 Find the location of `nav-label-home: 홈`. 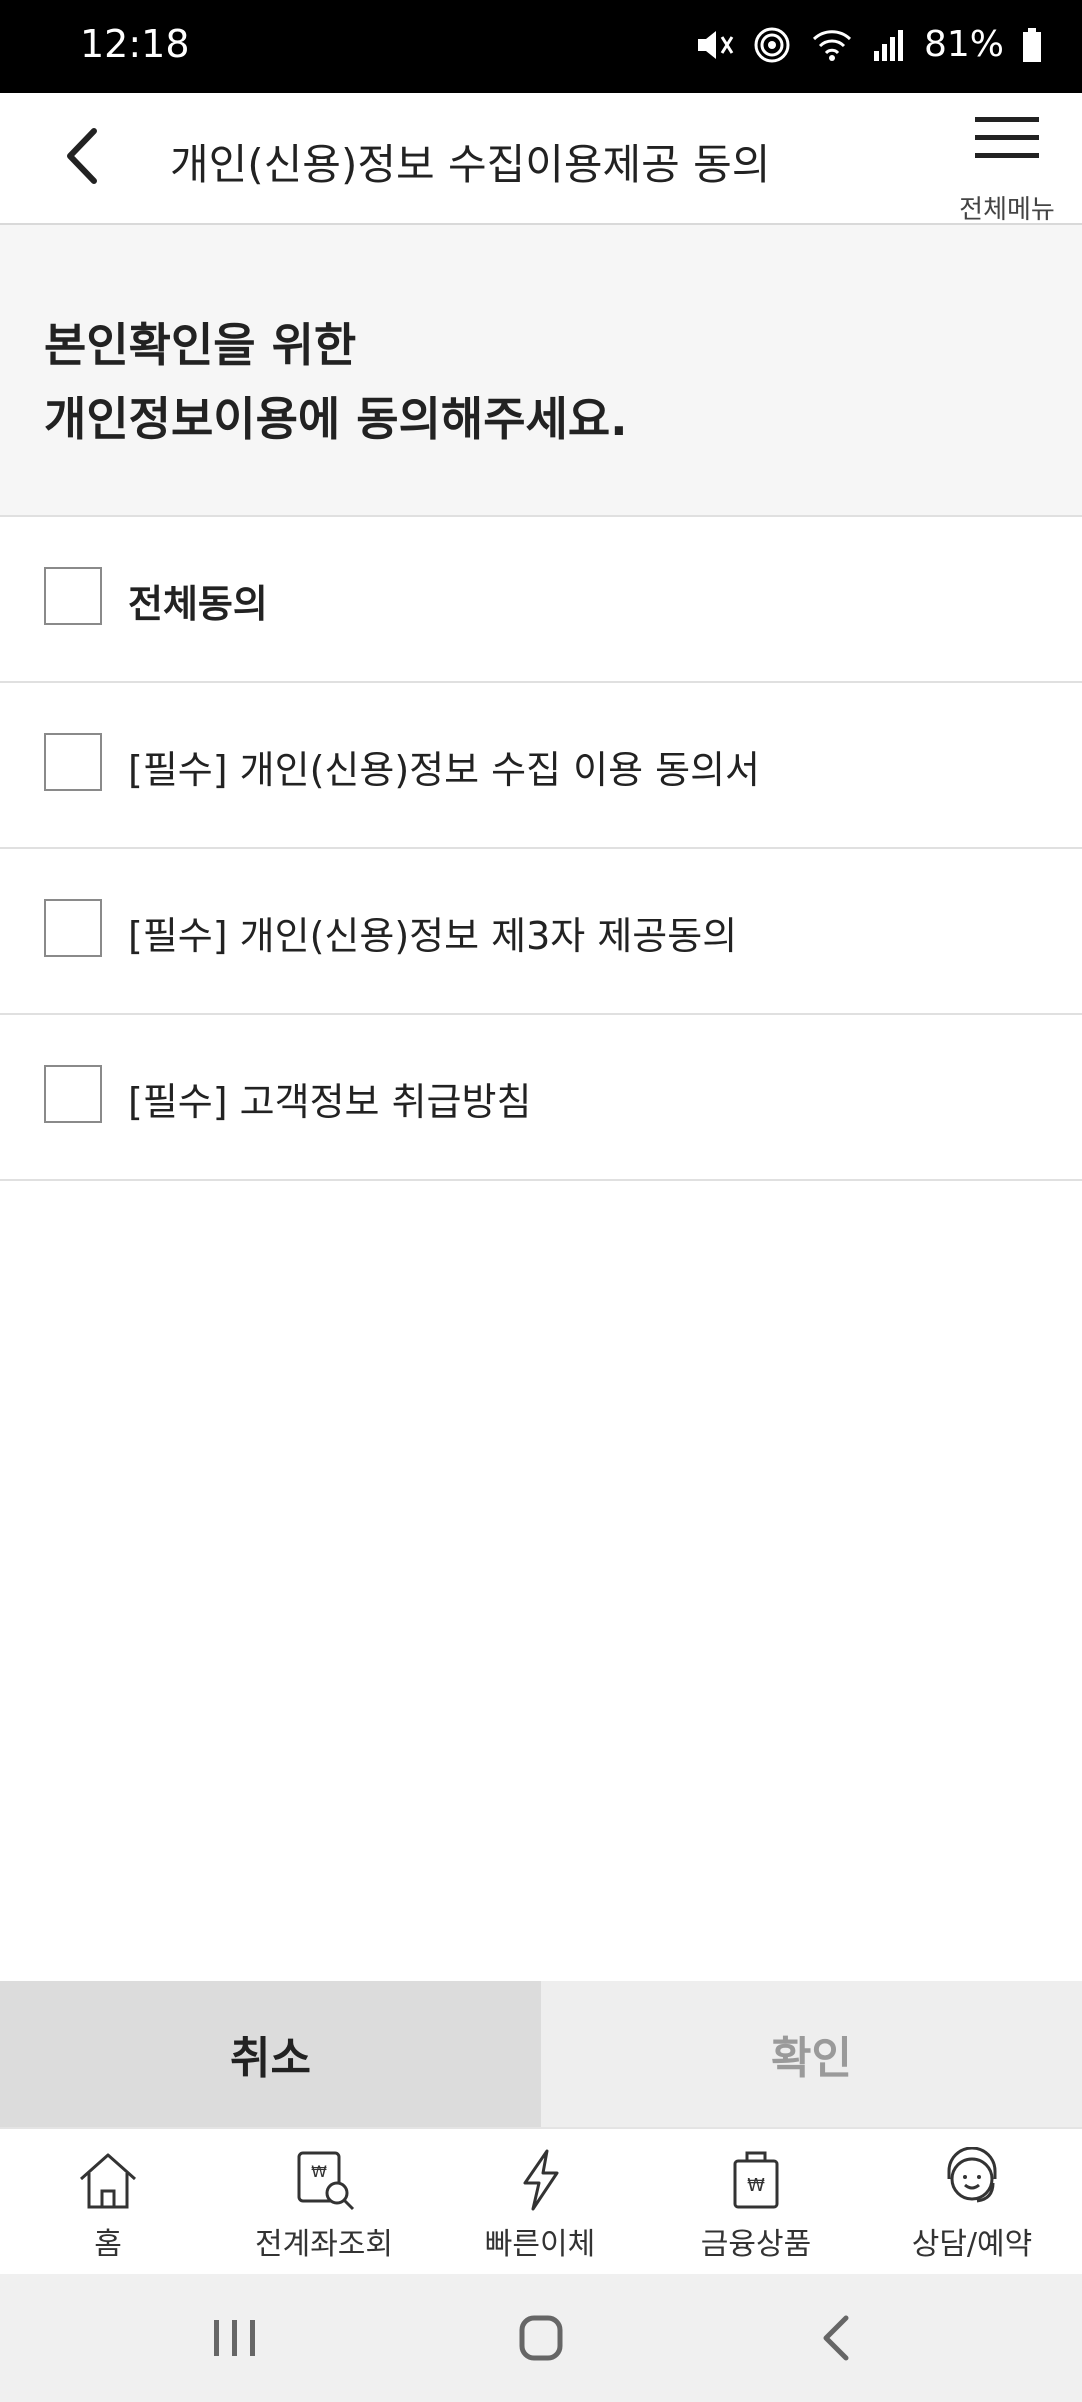

nav-label-home: 홈 is located at coordinates (108, 2244).